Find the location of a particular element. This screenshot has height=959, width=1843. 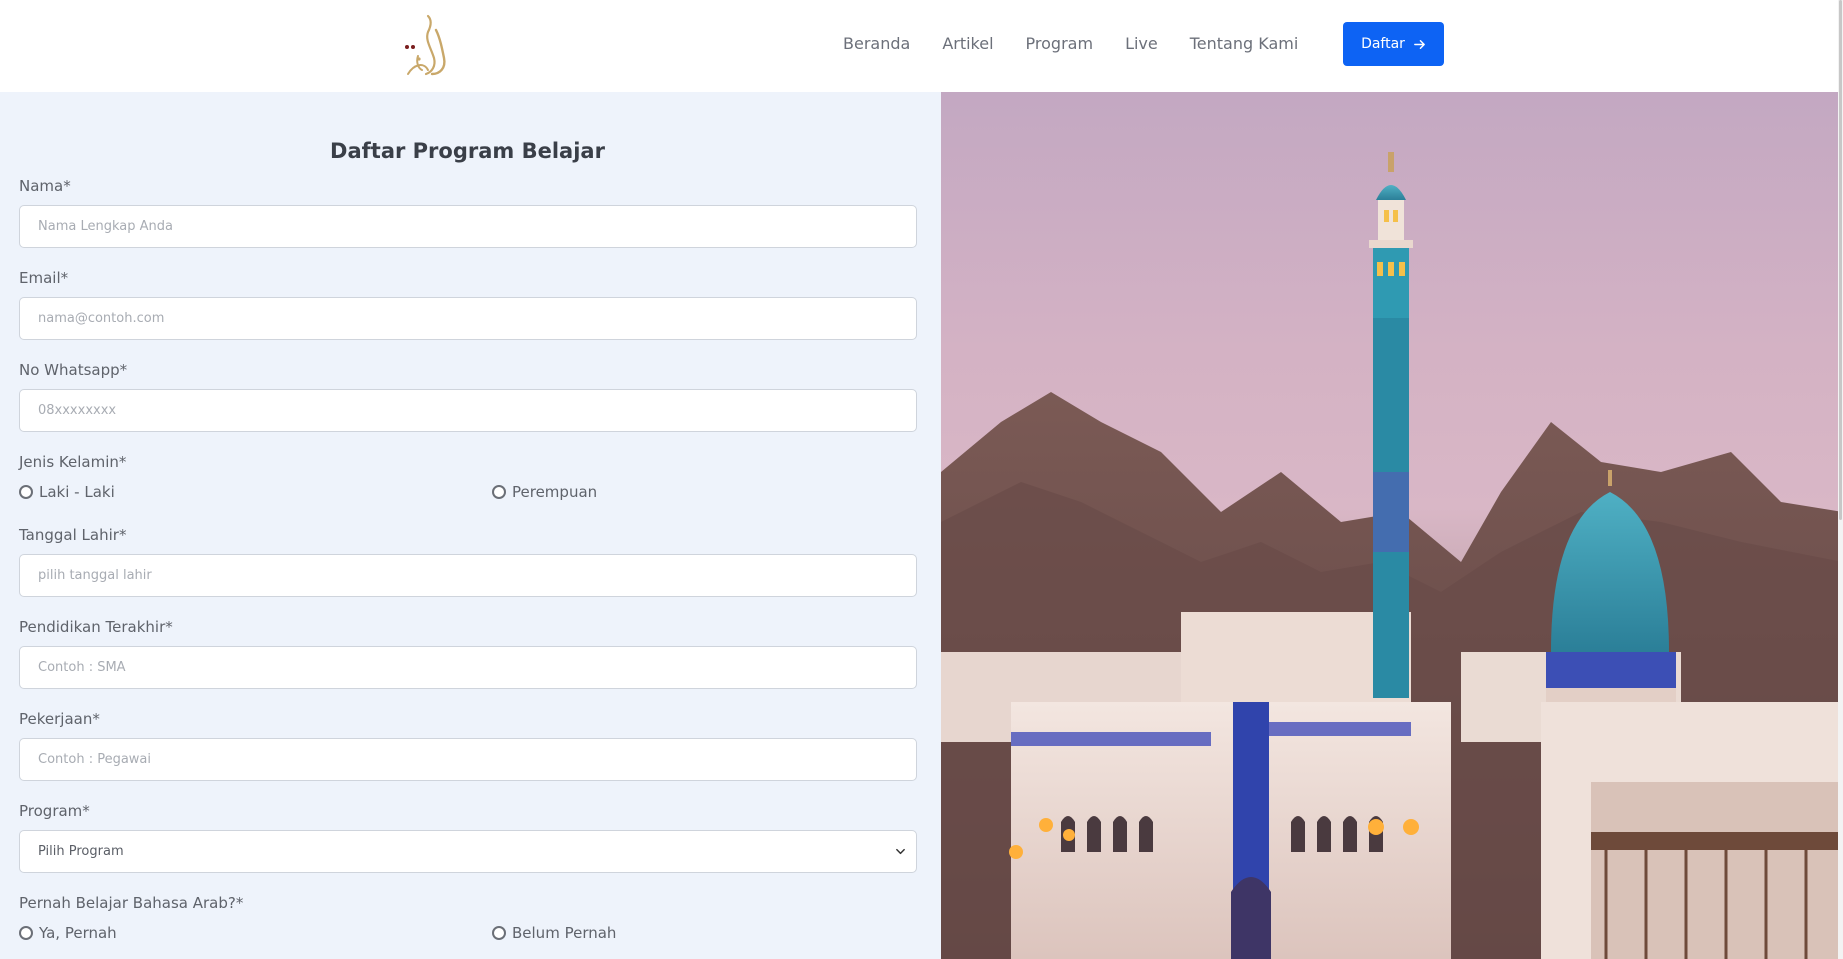

arabic-option-yes-label: Ya, Pernah is located at coordinates (78, 933).